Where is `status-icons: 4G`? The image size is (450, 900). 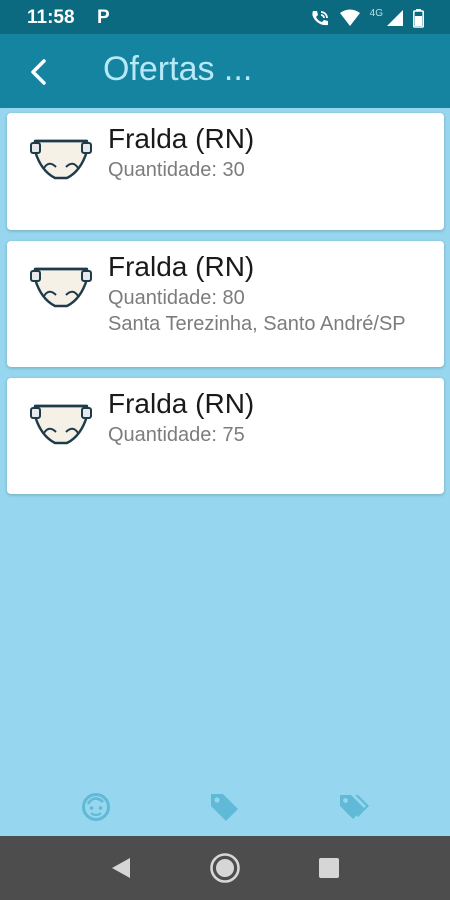
status-icons: 4G is located at coordinates (367, 18).